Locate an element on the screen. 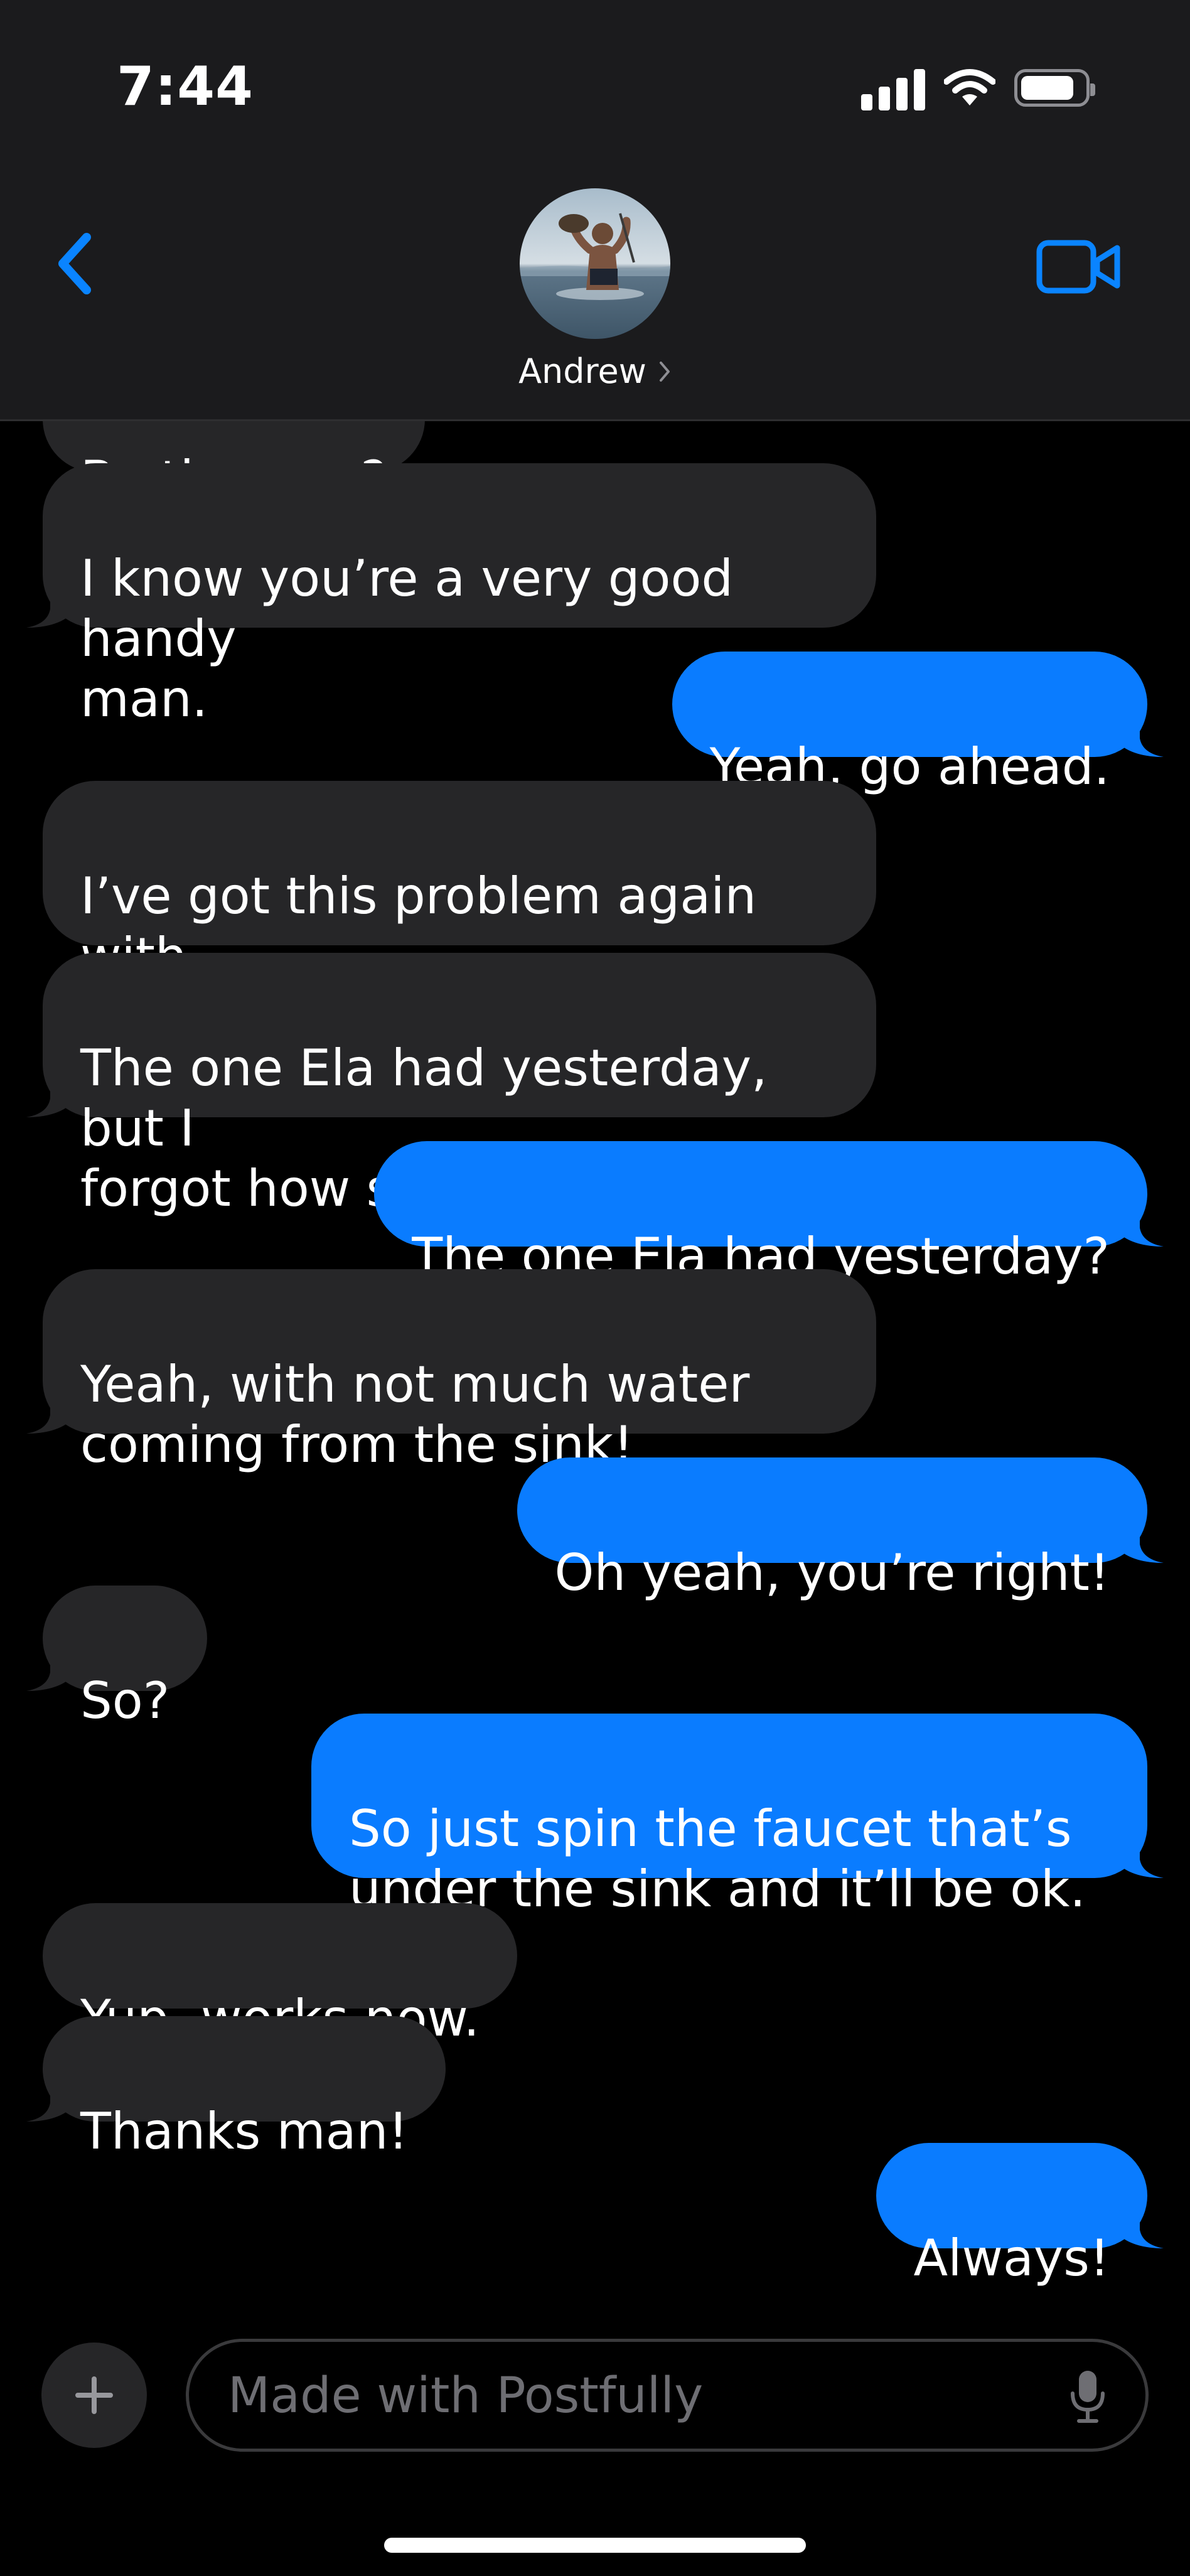 The width and height of the screenshot is (1190, 2576). microphone-icon is located at coordinates (1088, 2396).